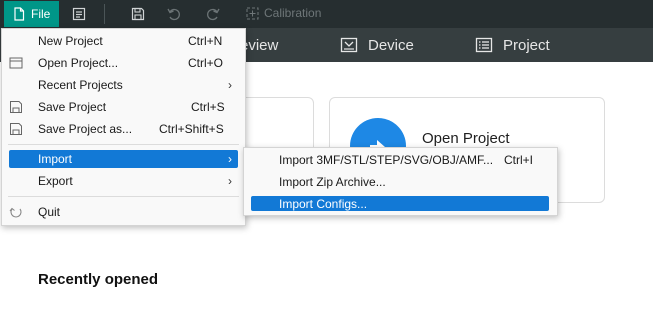 This screenshot has height=321, width=653. Describe the element at coordinates (41, 14) in the screenshot. I see `file-menu-label: File` at that location.